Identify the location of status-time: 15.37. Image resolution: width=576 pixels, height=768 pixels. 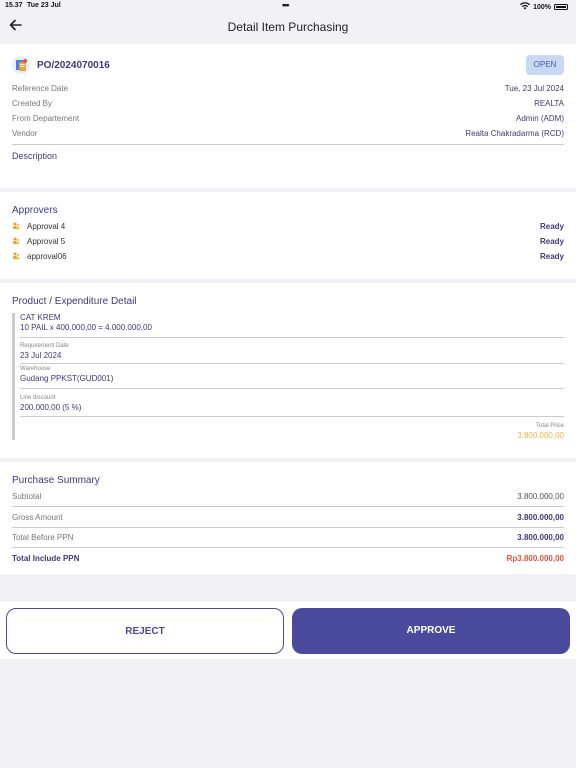
(14, 5).